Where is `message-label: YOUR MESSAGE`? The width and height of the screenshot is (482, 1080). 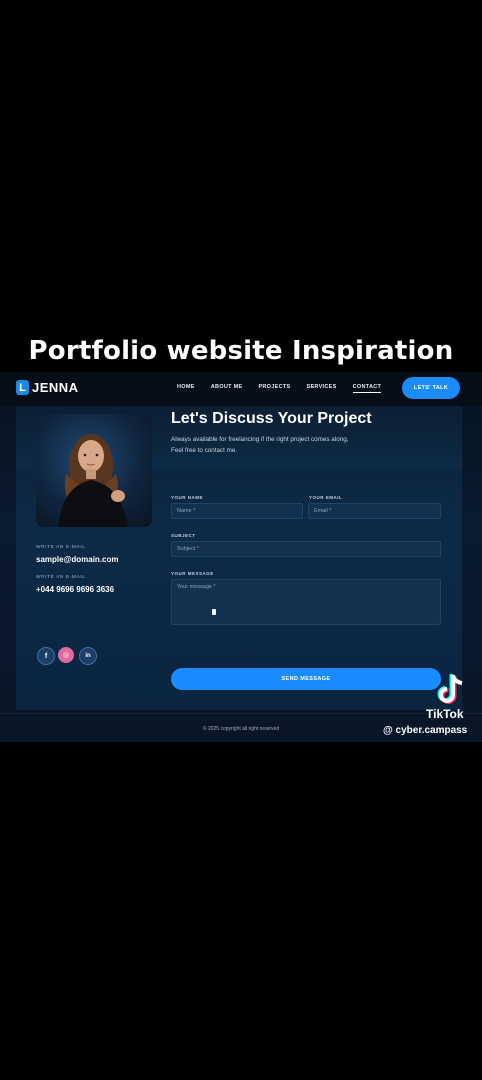 message-label: YOUR MESSAGE is located at coordinates (192, 573).